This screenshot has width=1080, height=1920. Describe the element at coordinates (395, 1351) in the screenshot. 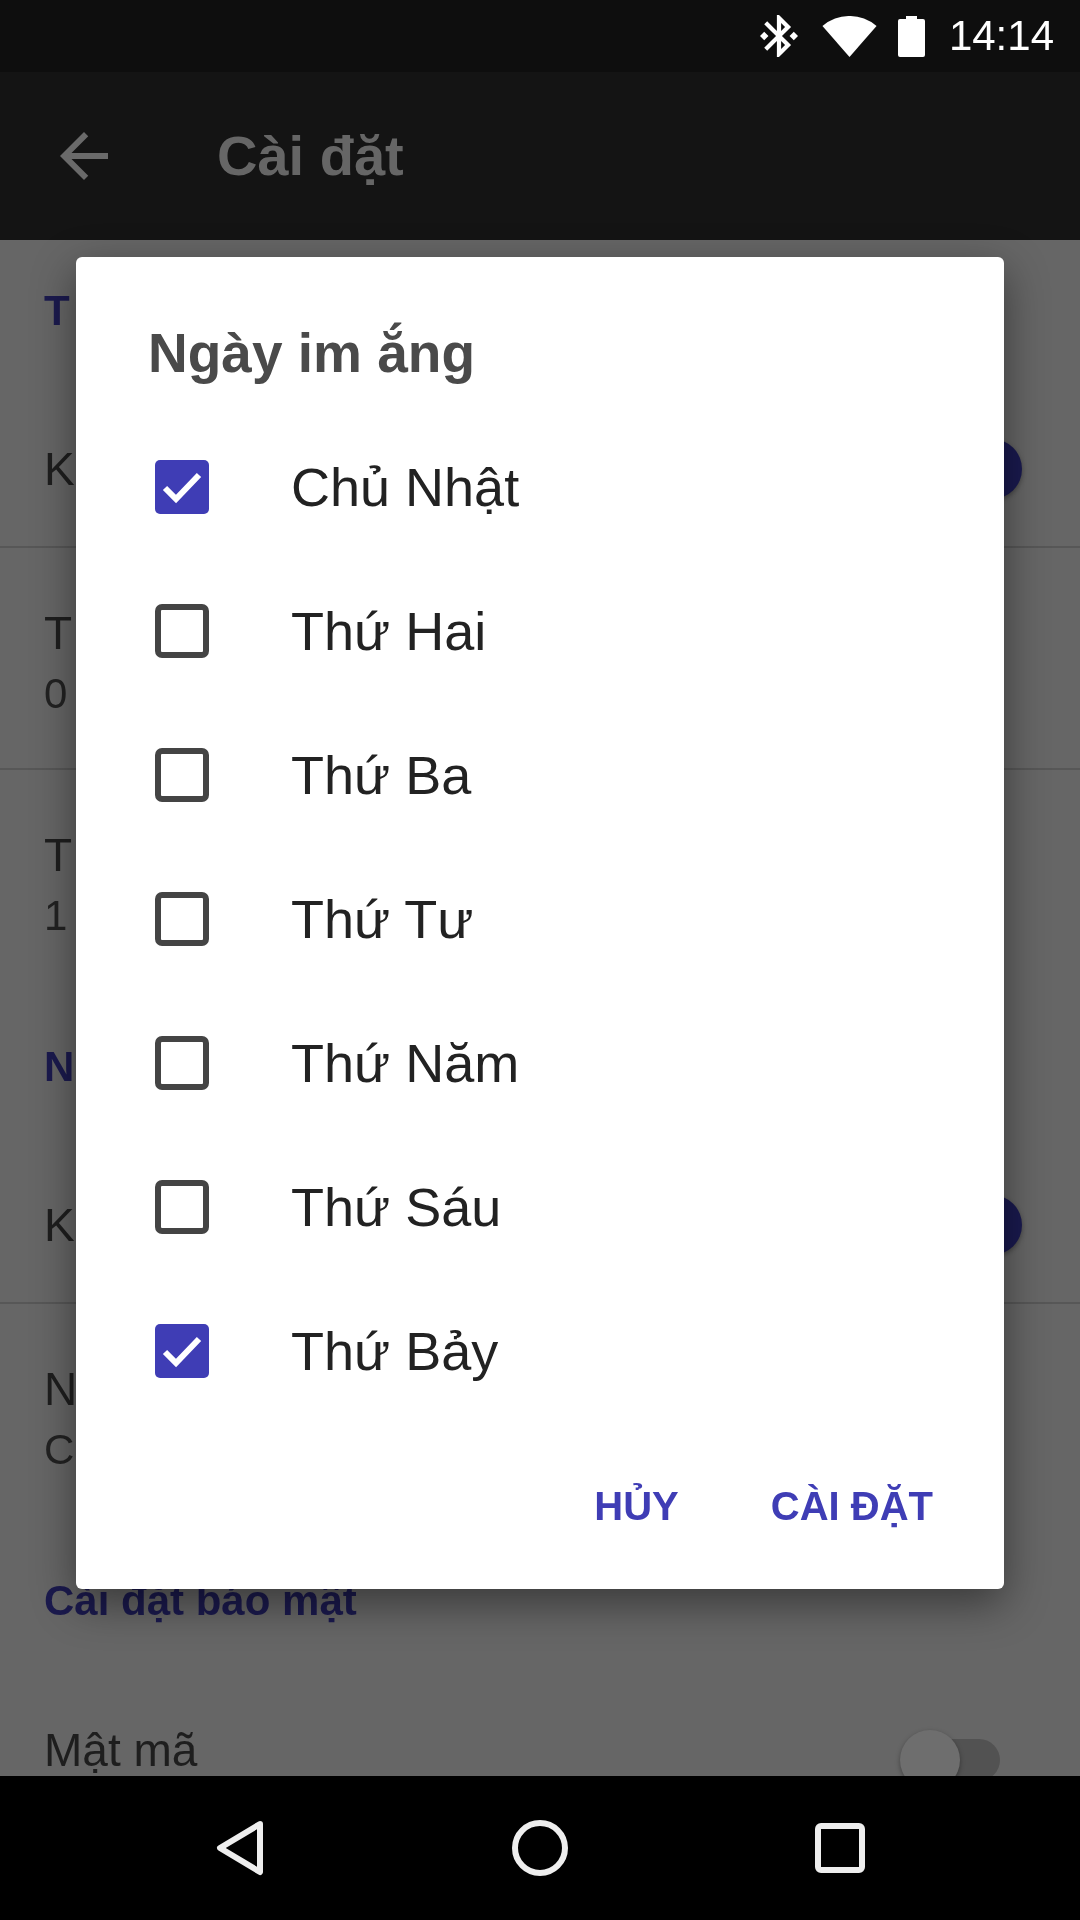

I see `day-label: Thứ Bảy` at that location.